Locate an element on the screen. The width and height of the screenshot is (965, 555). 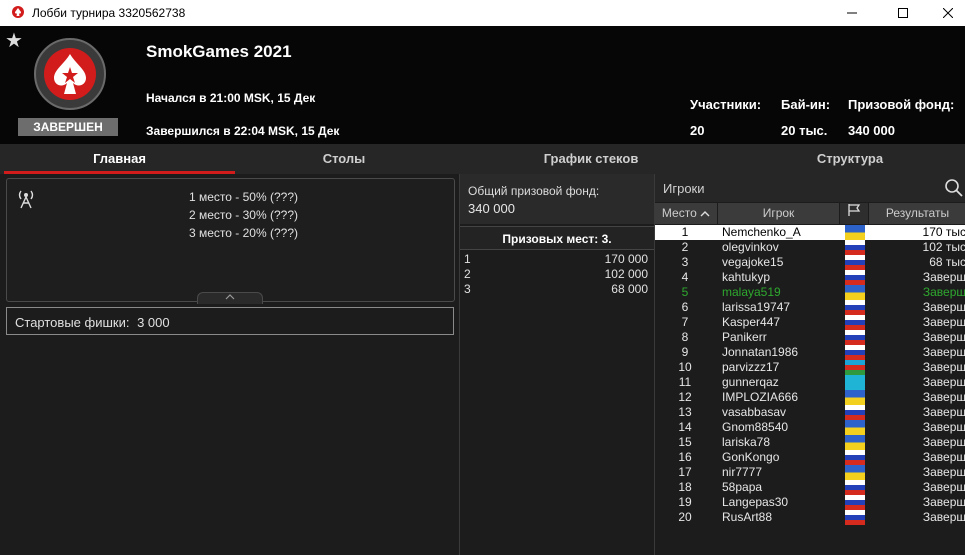
player-row: 15 lariska78 Заверш is located at coordinates (810, 442).